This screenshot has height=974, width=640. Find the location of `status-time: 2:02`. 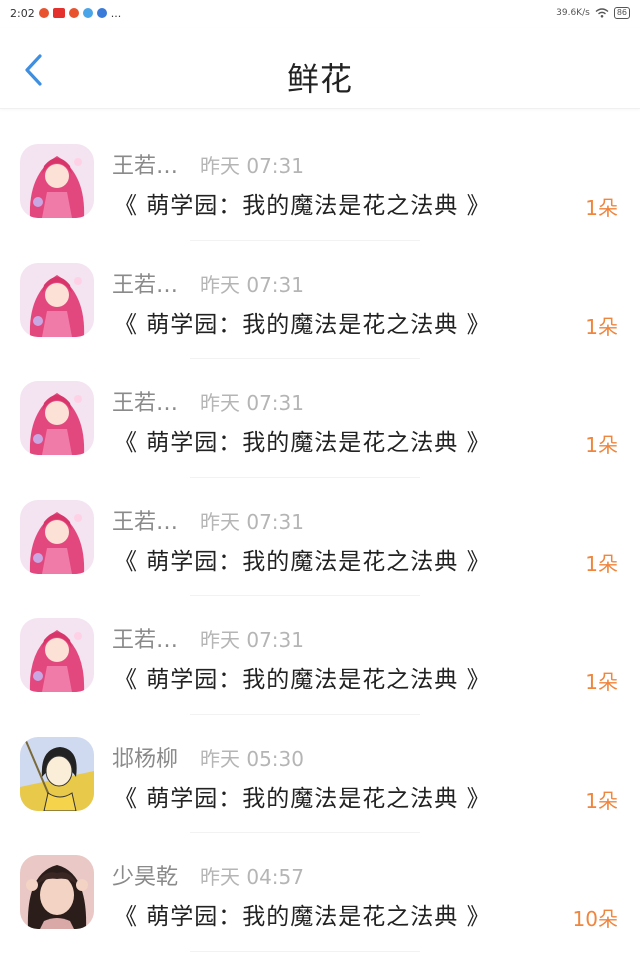

status-time: 2:02 is located at coordinates (22, 13).